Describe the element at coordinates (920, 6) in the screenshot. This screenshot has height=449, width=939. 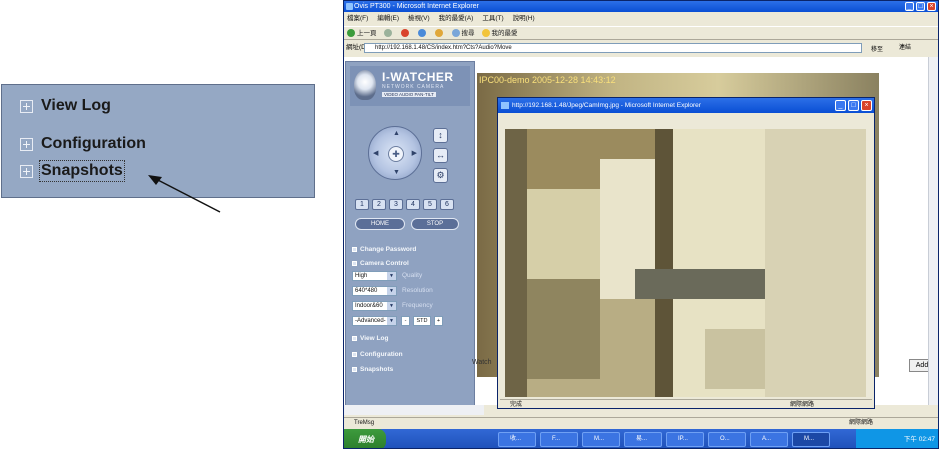
I see `maximize-button: □` at that location.